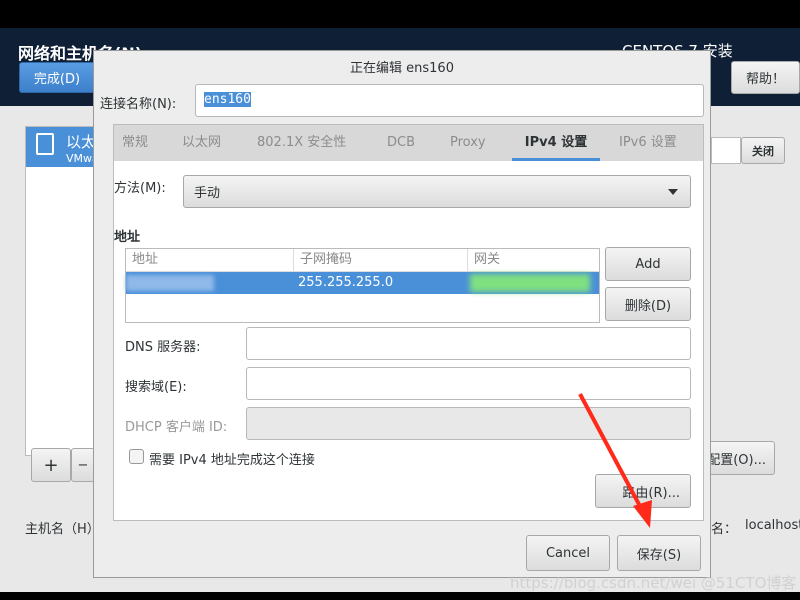  What do you see at coordinates (615, 460) in the screenshot?
I see `annotation-arrow` at bounding box center [615, 460].